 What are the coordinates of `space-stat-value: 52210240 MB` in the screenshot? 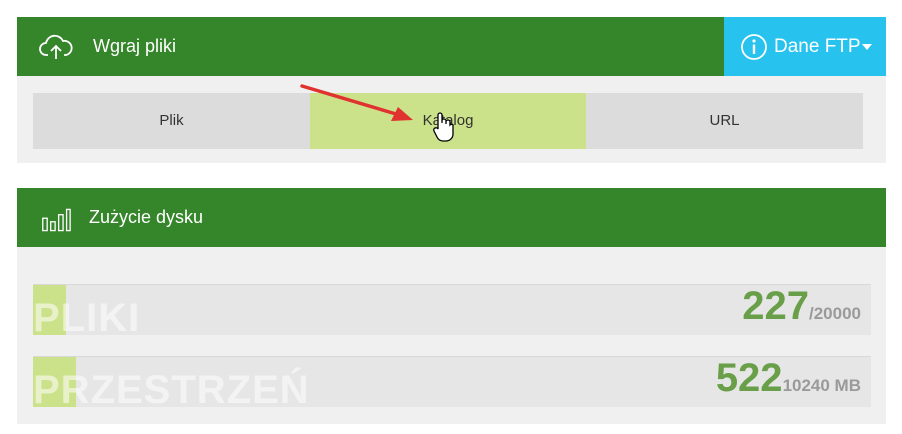 It's located at (788, 378).